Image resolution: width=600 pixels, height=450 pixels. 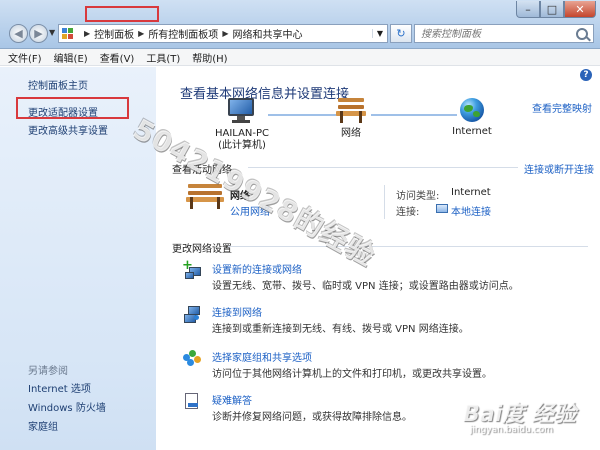 I want to click on menu-file: 文件(F), so click(x=25, y=57).